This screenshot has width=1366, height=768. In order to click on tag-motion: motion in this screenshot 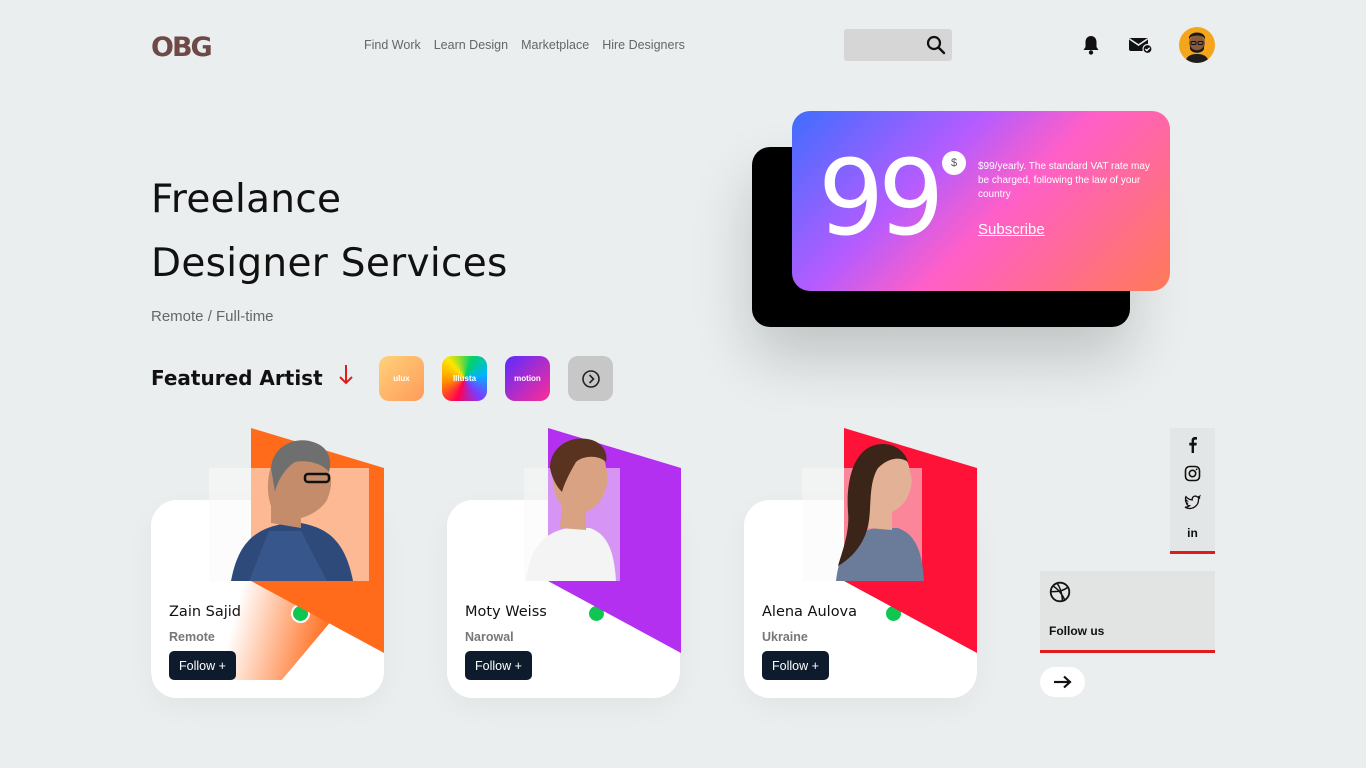, I will do `click(527, 378)`.